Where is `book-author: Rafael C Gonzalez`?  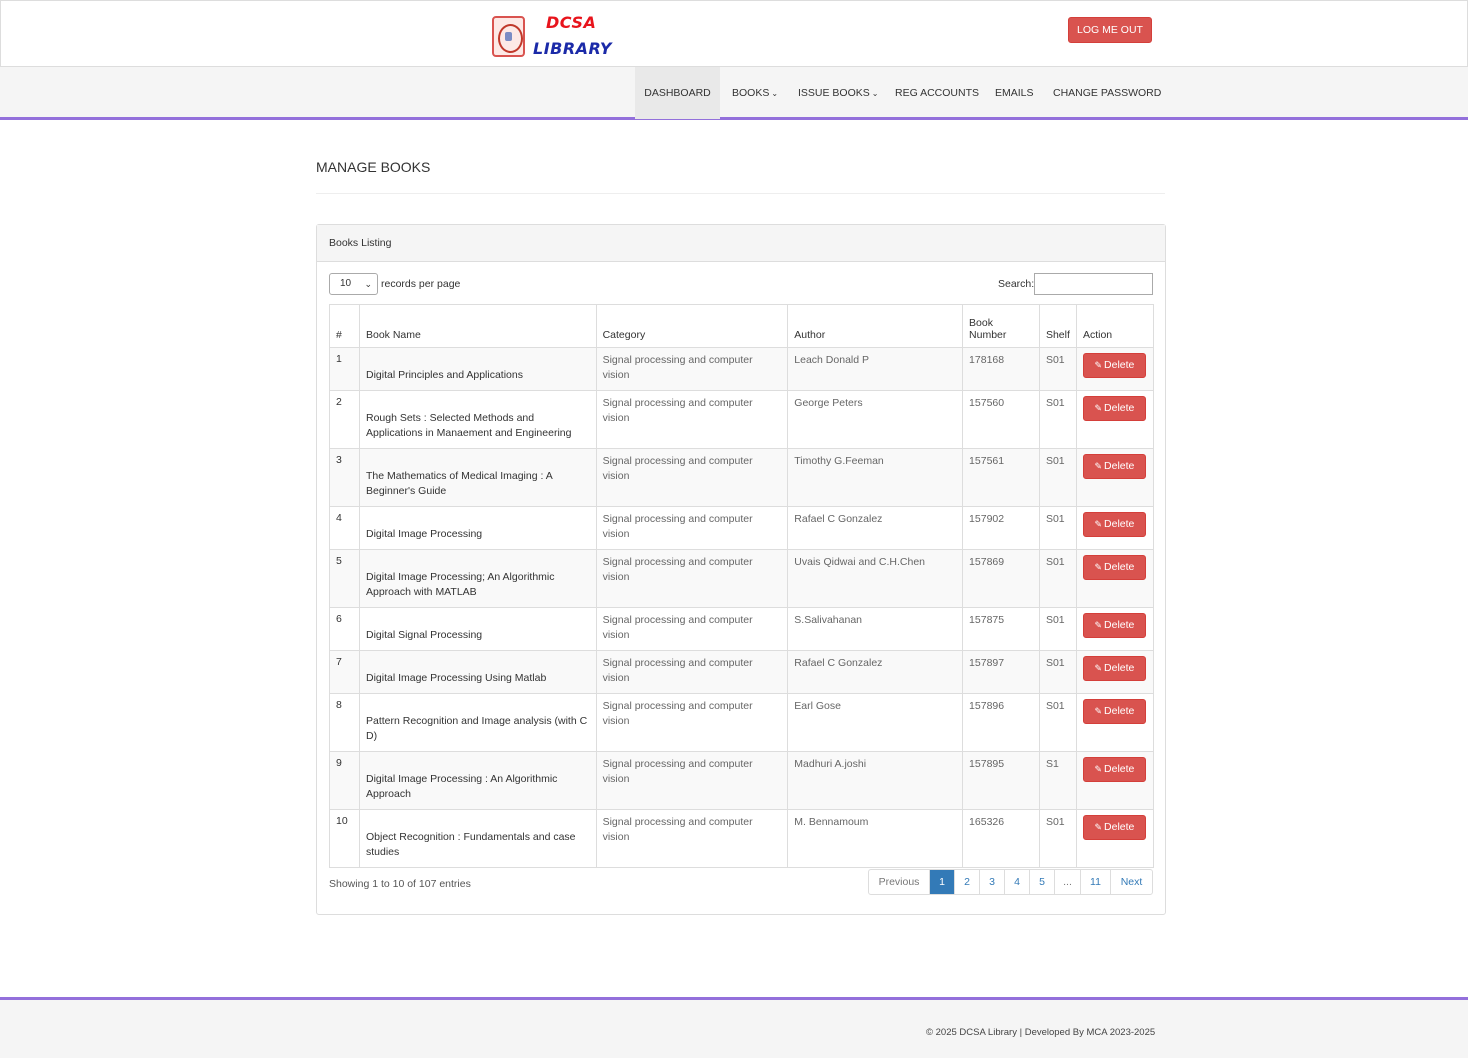 book-author: Rafael C Gonzalez is located at coordinates (875, 672).